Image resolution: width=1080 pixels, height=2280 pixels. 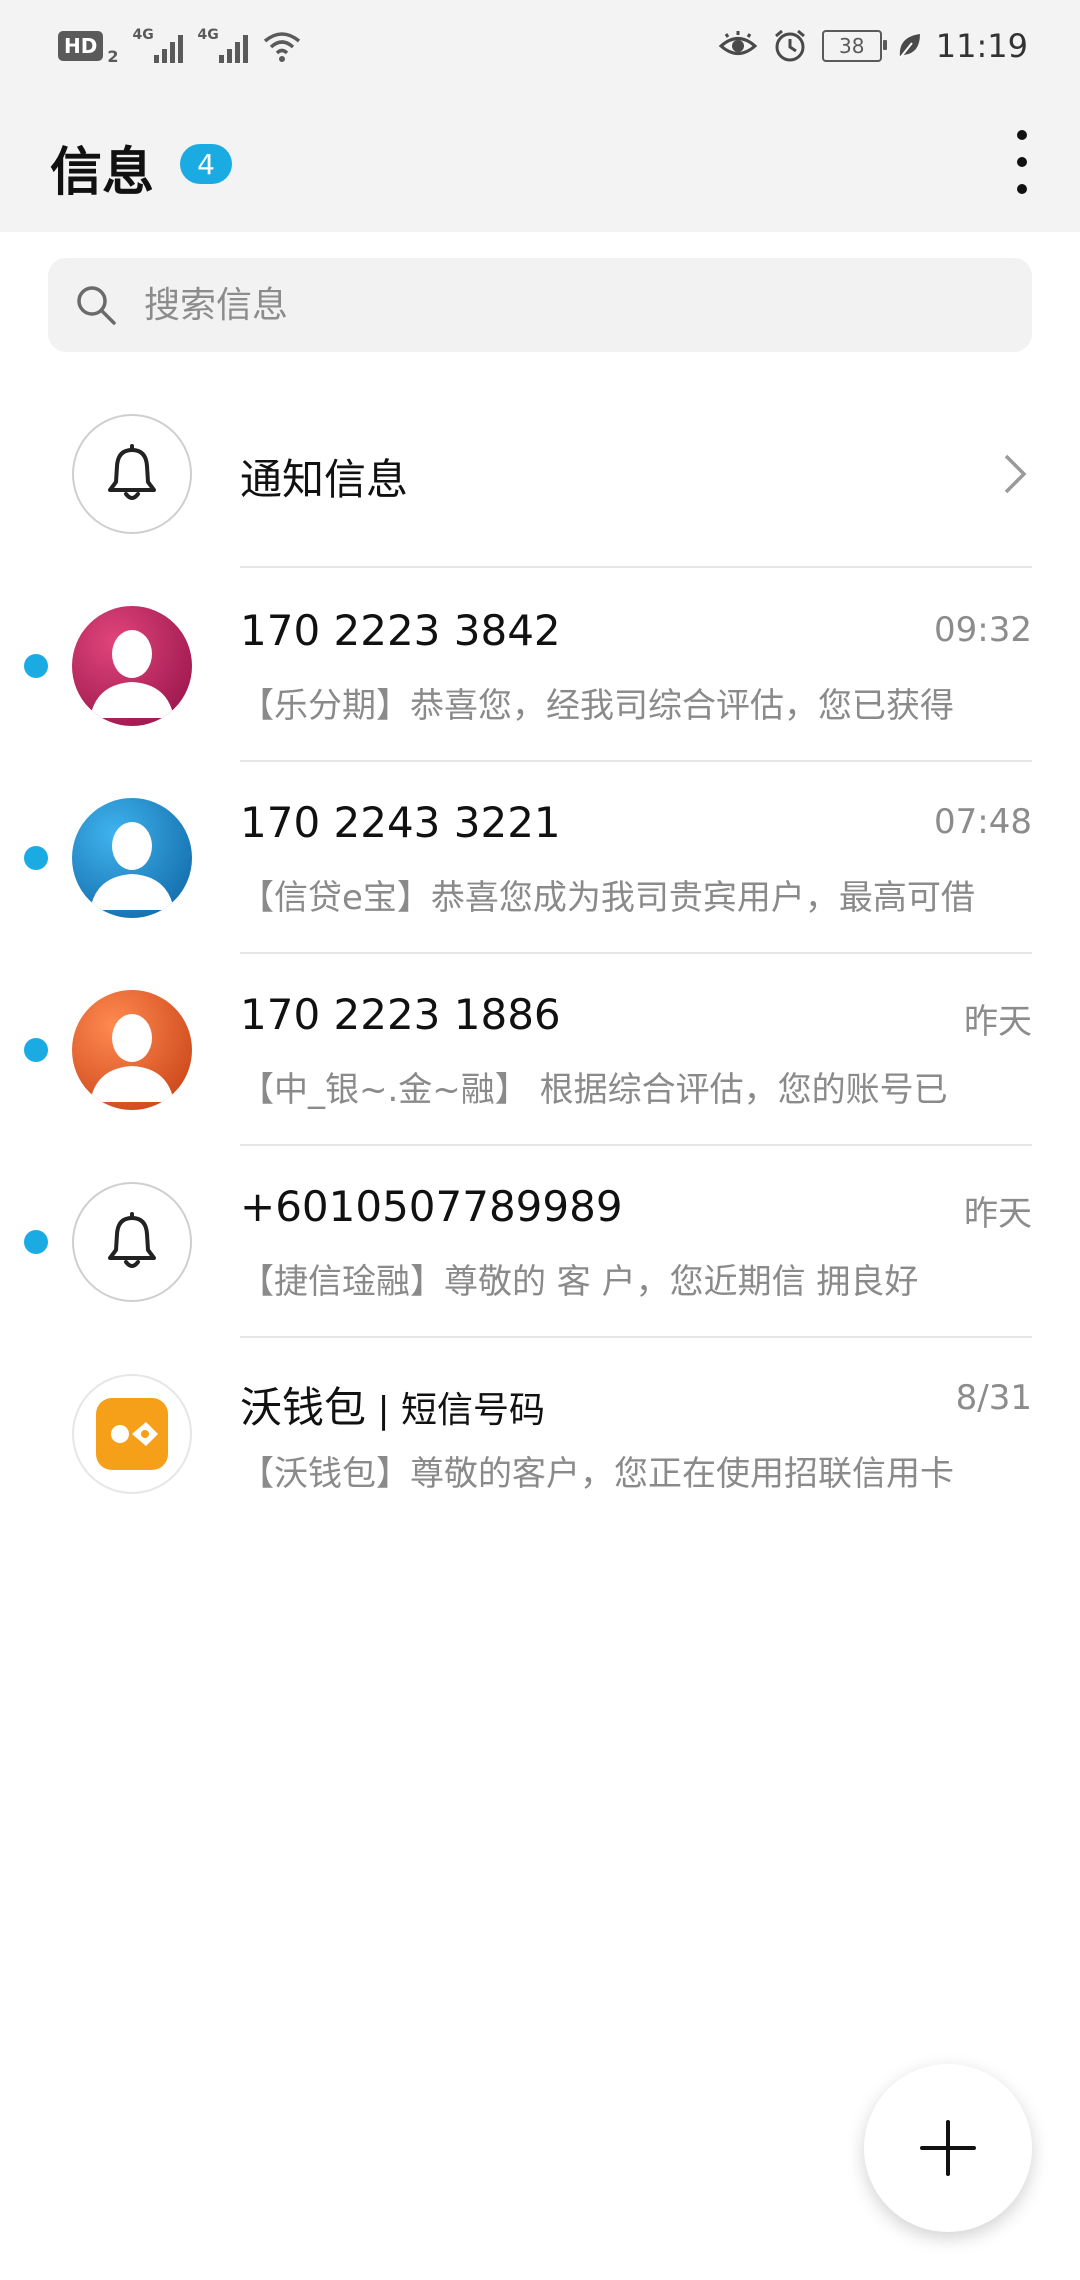 What do you see at coordinates (540, 1242) in the screenshot?
I see `conversation-row: +6010507789989 昨天 【捷信琻融】尊敬的 客 户，您近期信 拥良好` at bounding box center [540, 1242].